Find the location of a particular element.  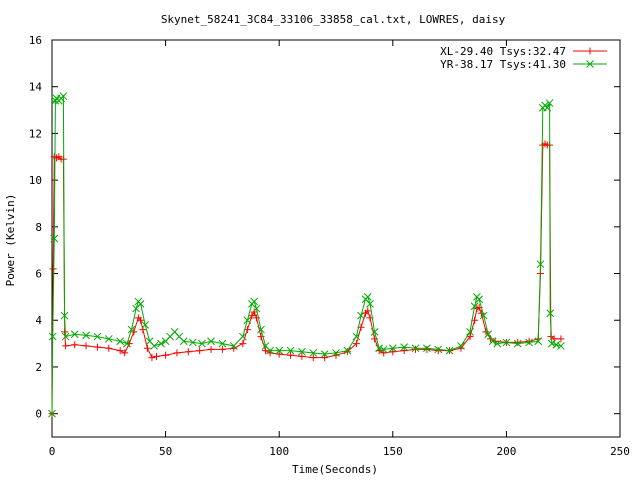

y-axis-label: Power (Kelvin) is located at coordinates (10, 240).